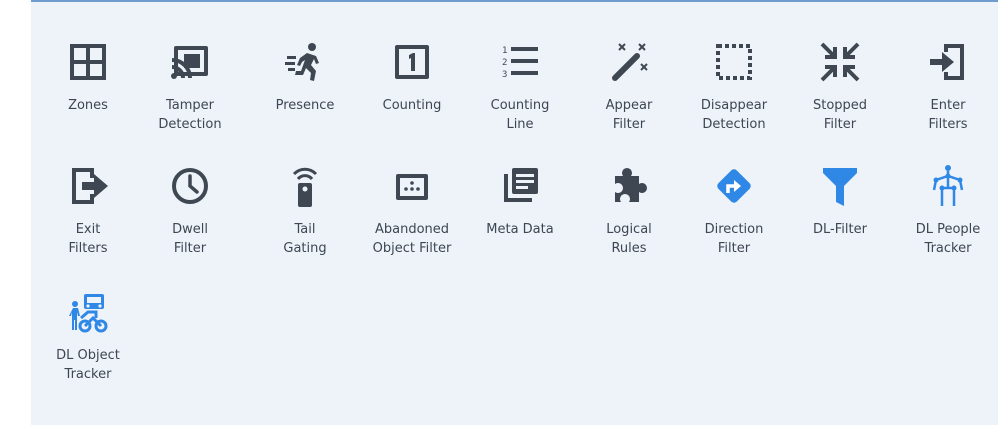  What do you see at coordinates (412, 187) in the screenshot?
I see `keypad-box-icon` at bounding box center [412, 187].